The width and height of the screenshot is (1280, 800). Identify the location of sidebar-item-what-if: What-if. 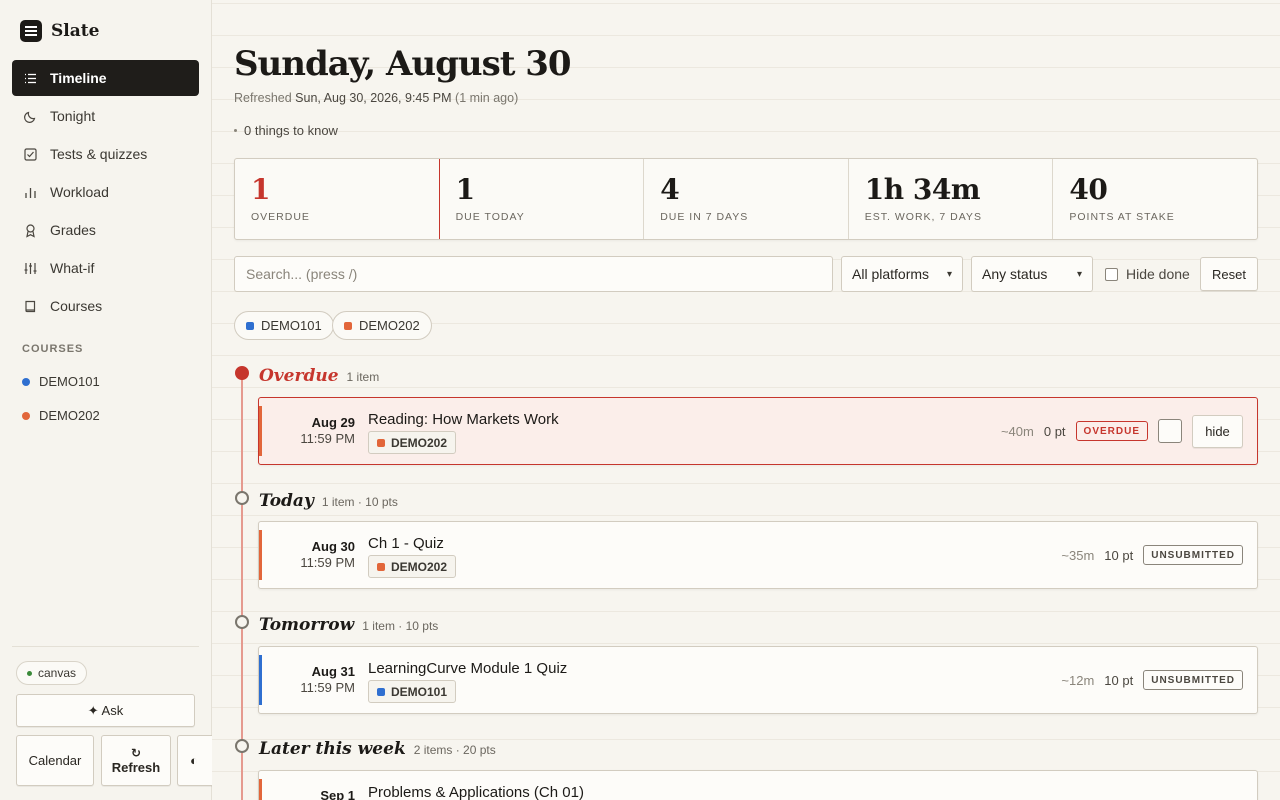
(105, 268).